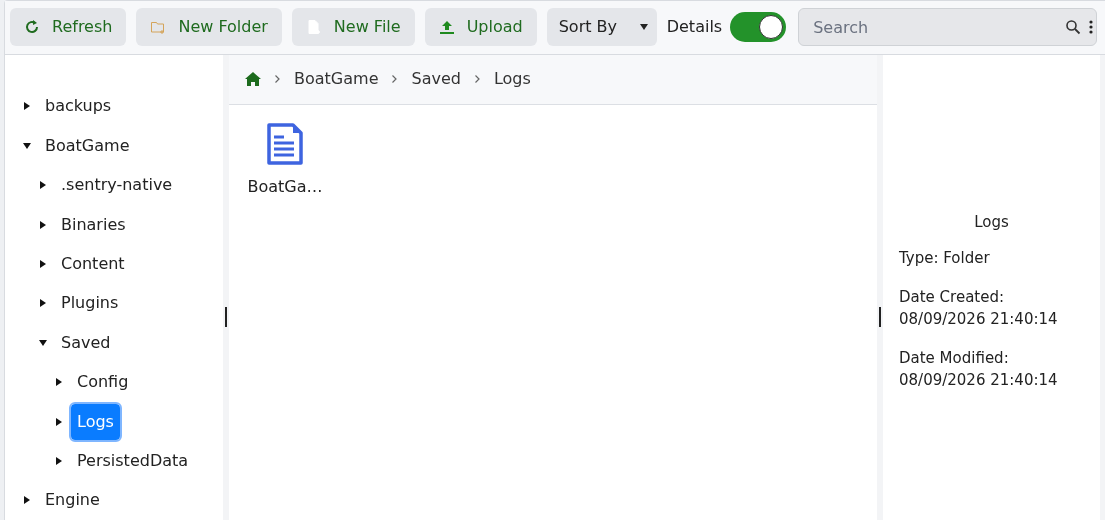 The image size is (1105, 520). What do you see at coordinates (86, 342) in the screenshot?
I see `tree-item: Saved` at bounding box center [86, 342].